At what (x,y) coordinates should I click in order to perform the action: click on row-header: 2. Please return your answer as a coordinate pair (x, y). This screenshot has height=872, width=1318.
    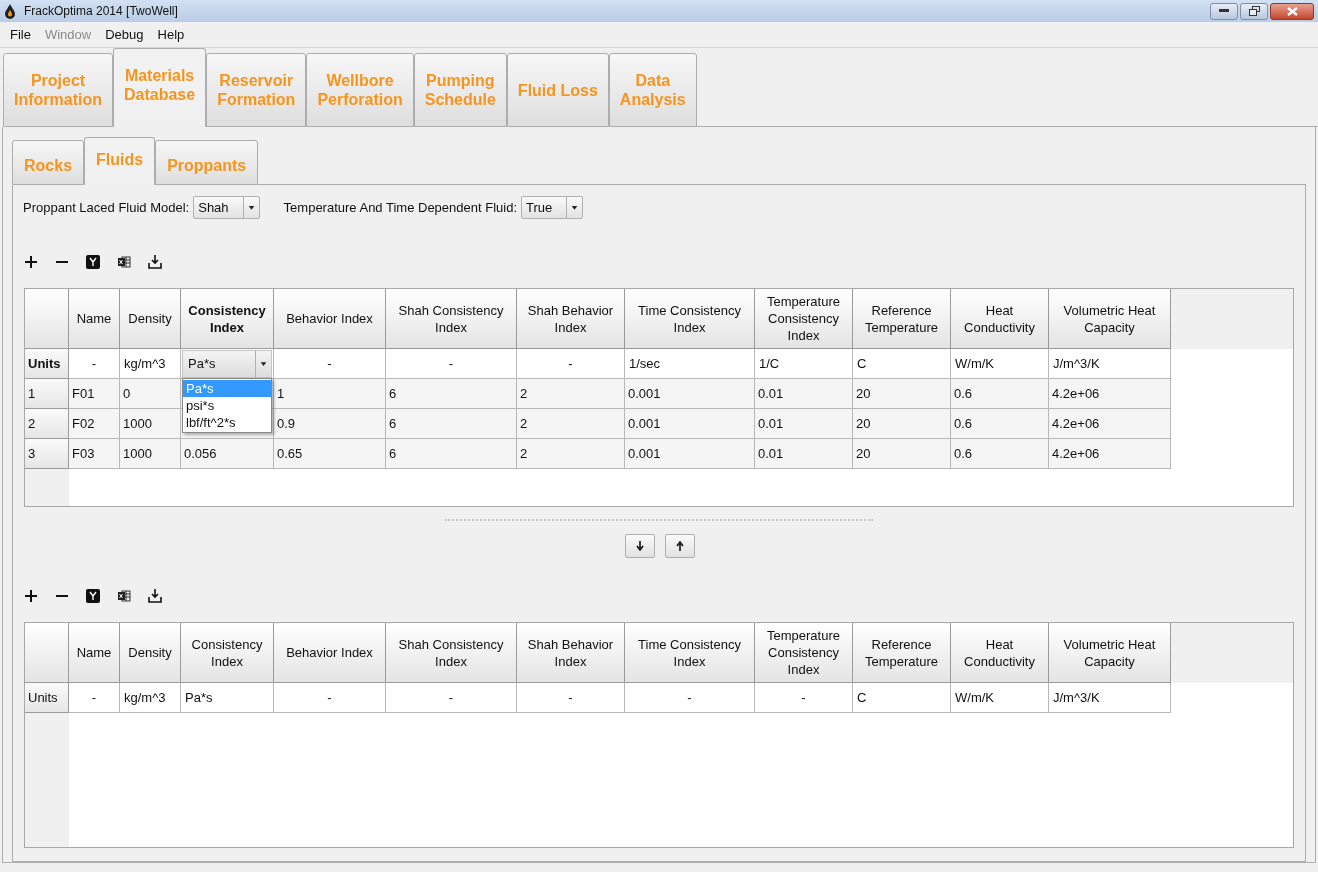
    Looking at the image, I should click on (47, 424).